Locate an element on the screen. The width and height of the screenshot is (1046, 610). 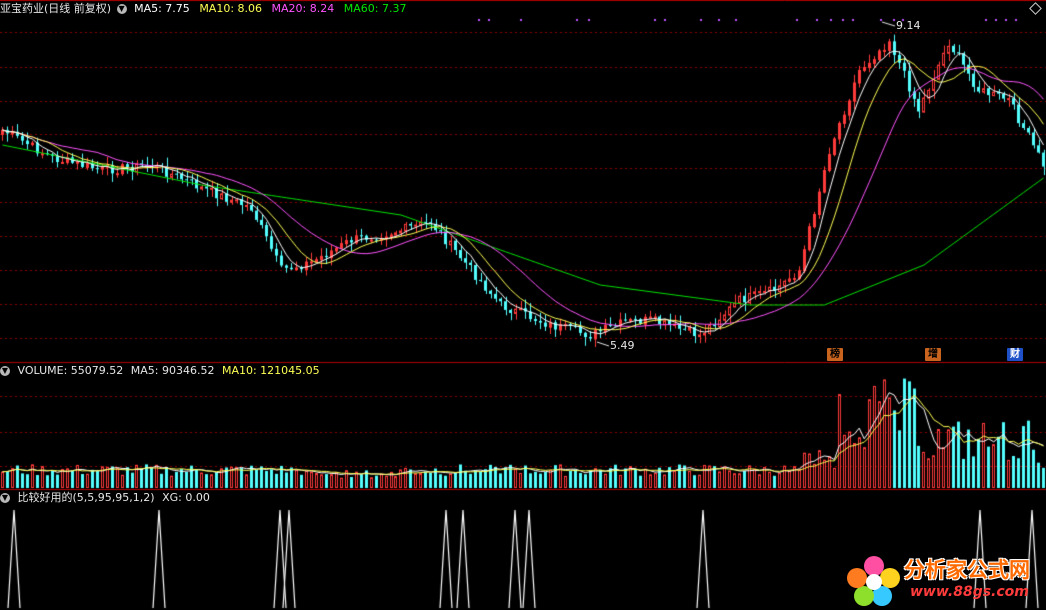
stock-title: 亚宝药业(日线 前复权) is located at coordinates (55, 8).